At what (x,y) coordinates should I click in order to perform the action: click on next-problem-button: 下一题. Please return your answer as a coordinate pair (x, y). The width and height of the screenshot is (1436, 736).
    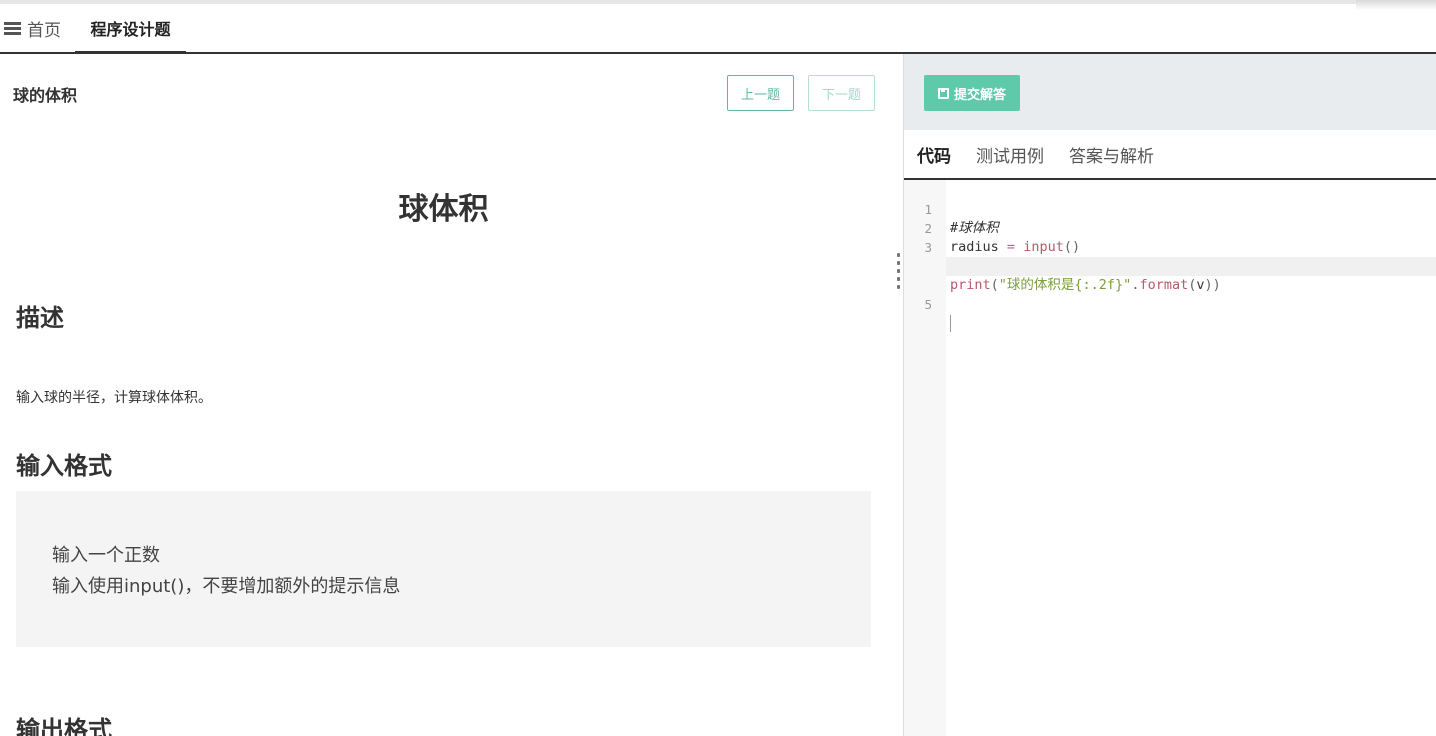
    Looking at the image, I should click on (841, 93).